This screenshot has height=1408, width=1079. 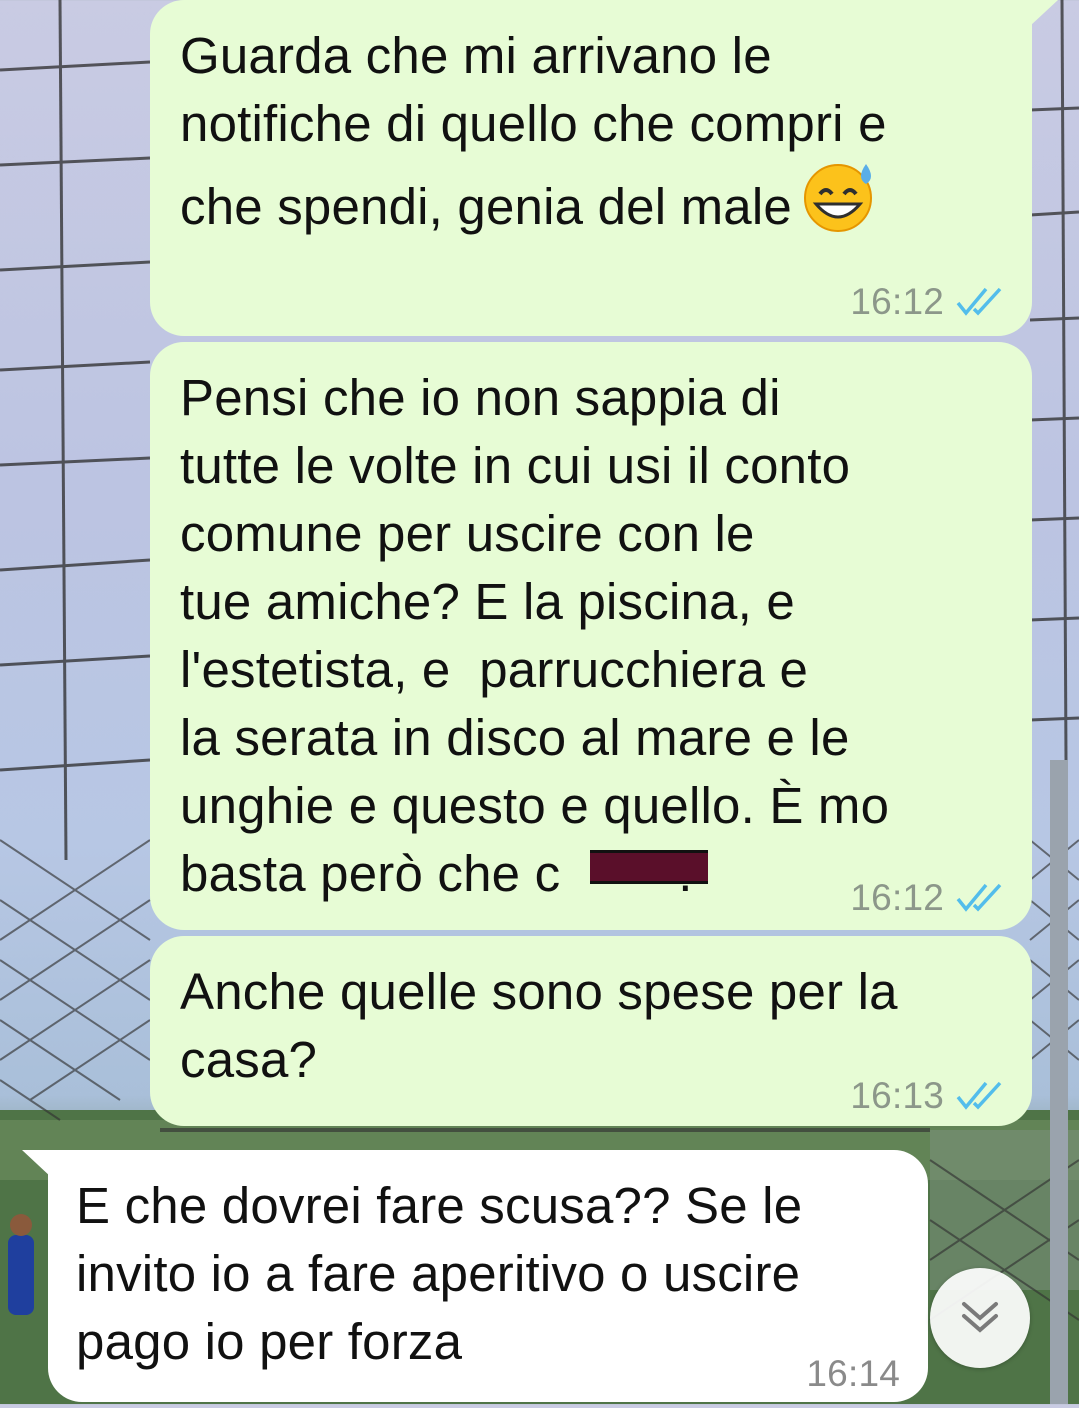 I want to click on double-chevron-down-icon, so click(x=980, y=1317).